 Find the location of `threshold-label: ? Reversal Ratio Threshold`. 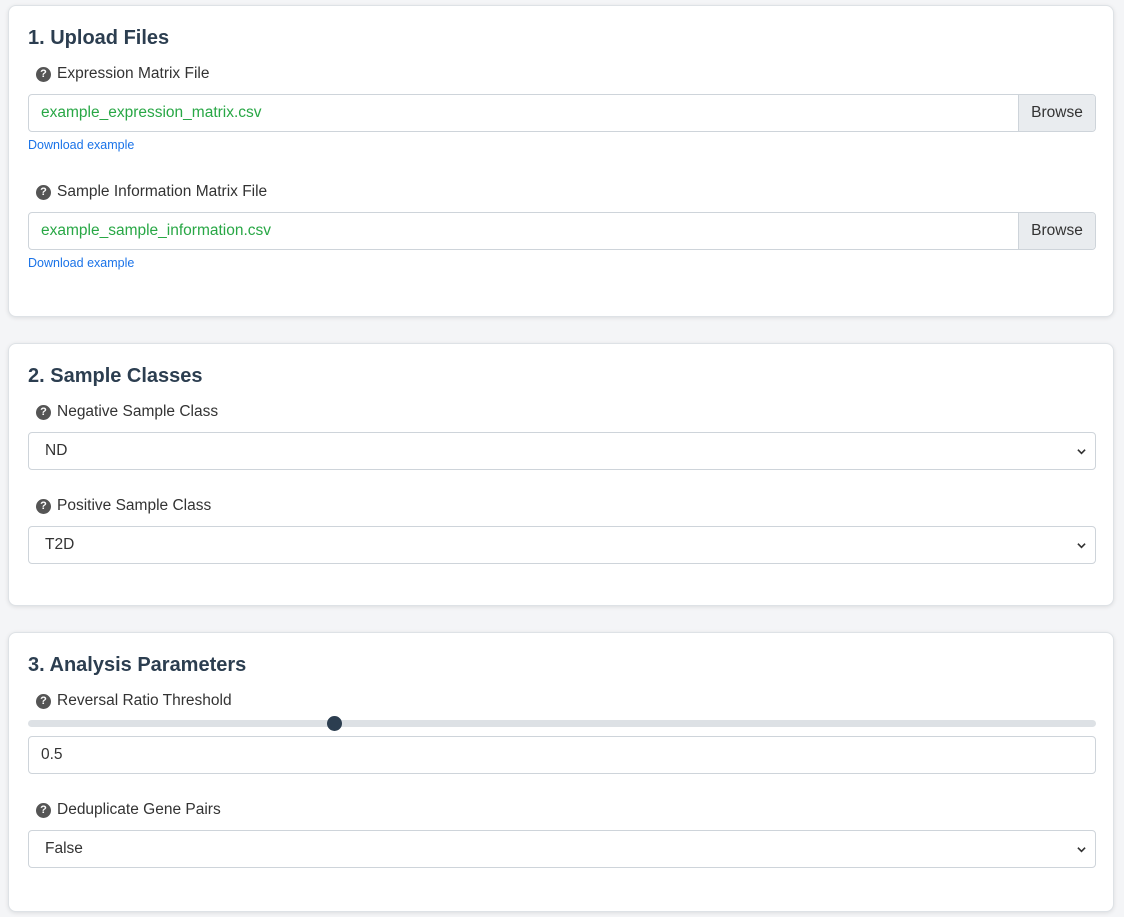

threshold-label: ? Reversal Ratio Threshold is located at coordinates (134, 701).